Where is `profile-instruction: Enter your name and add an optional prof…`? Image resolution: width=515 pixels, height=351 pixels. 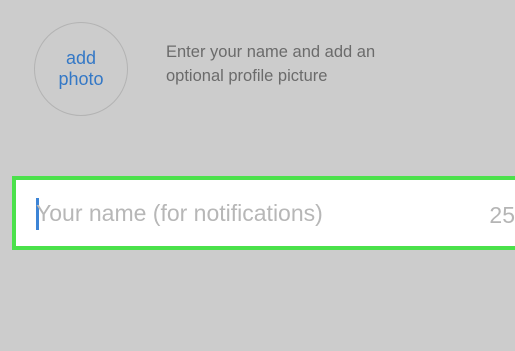 profile-instruction: Enter your name and add an optional prof… is located at coordinates (326, 64).